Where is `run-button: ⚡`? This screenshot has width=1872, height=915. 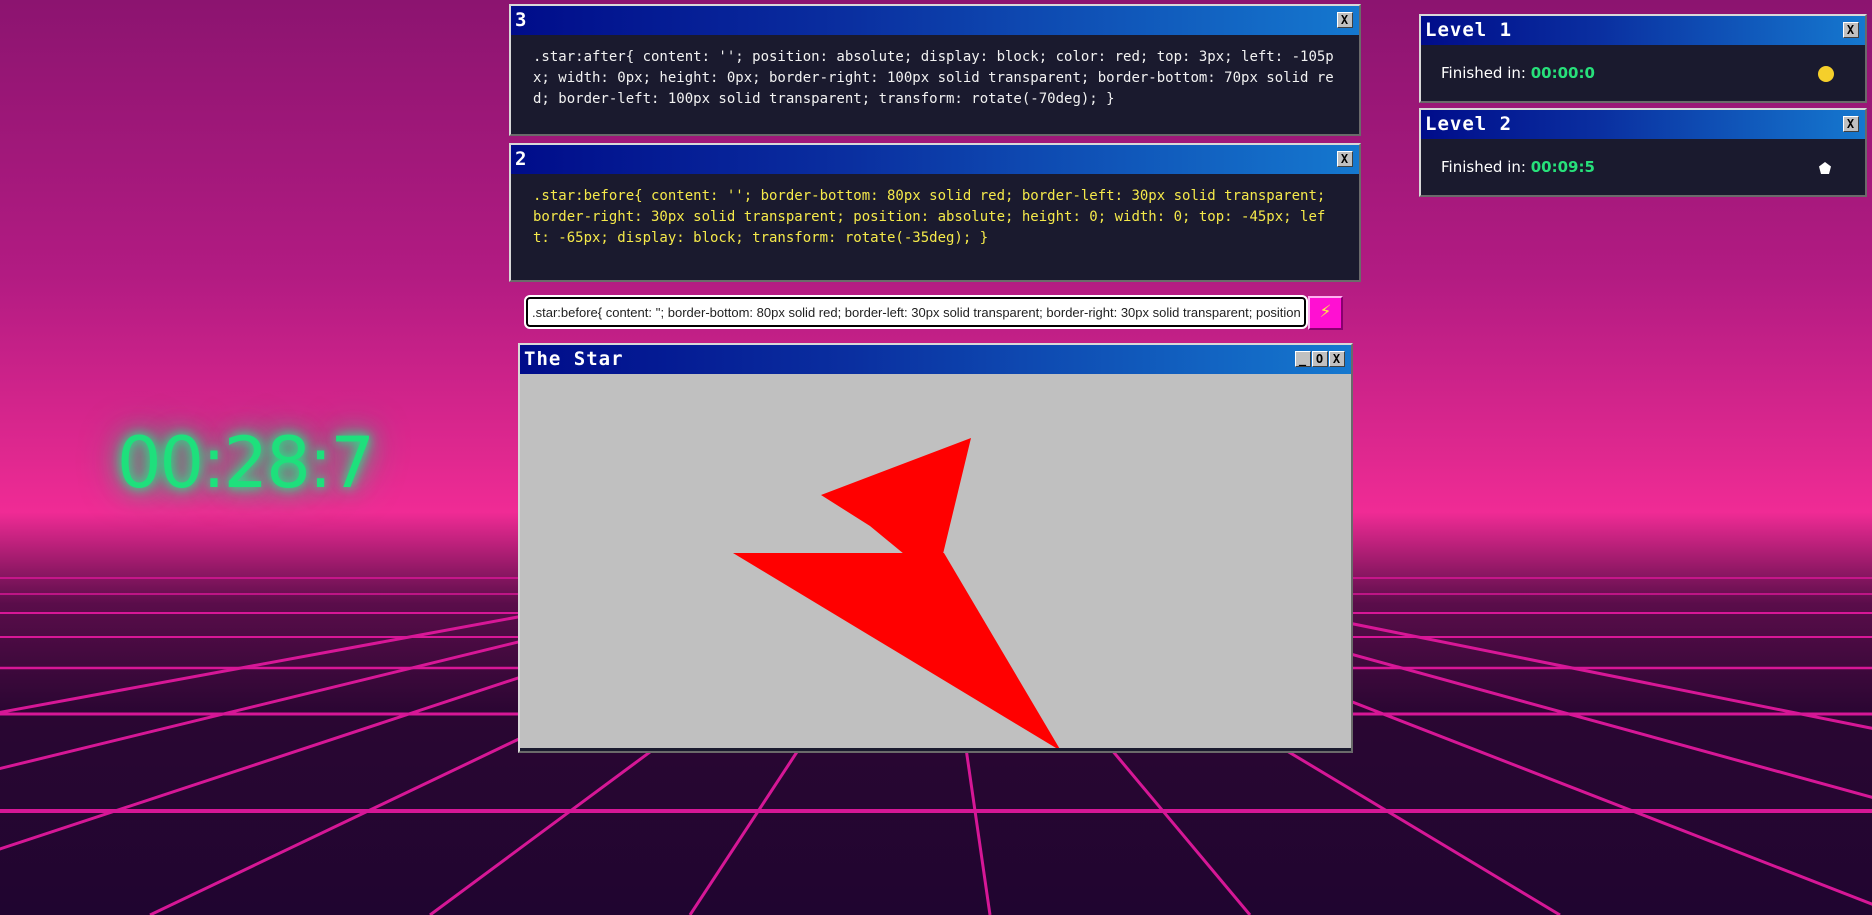
run-button: ⚡ is located at coordinates (1325, 313).